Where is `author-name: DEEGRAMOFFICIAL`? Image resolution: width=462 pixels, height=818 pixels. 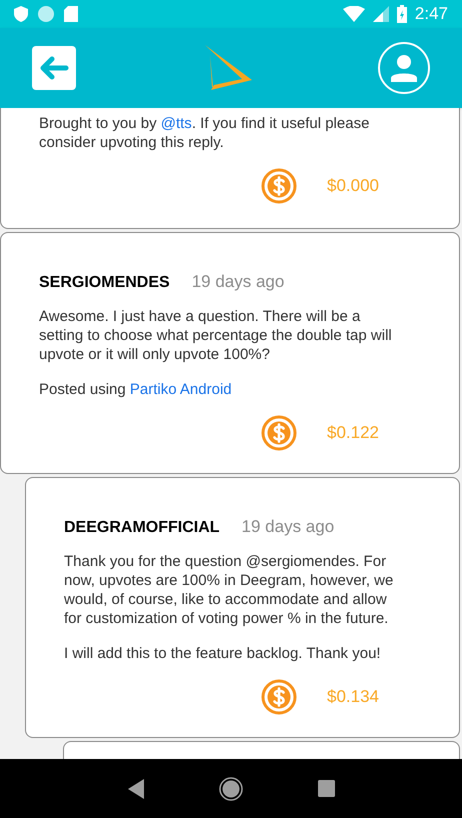
author-name: DEEGRAMOFFICIAL is located at coordinates (142, 528).